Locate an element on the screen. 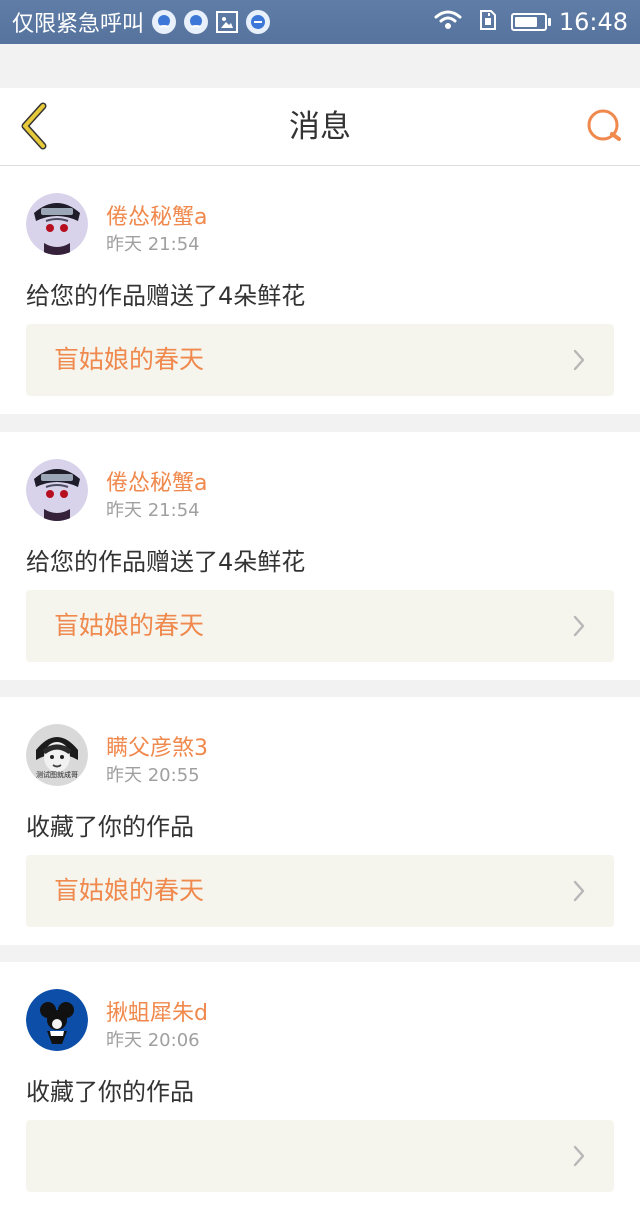 The image size is (640, 1210). qq-message-icon is located at coordinates (196, 22).